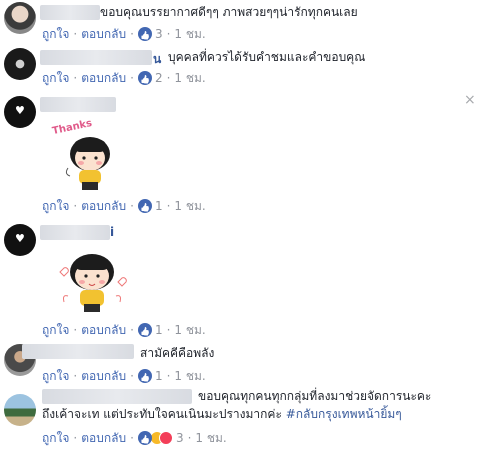 This screenshot has height=457, width=481. I want to click on commenter-name-tail: i, so click(112, 232).